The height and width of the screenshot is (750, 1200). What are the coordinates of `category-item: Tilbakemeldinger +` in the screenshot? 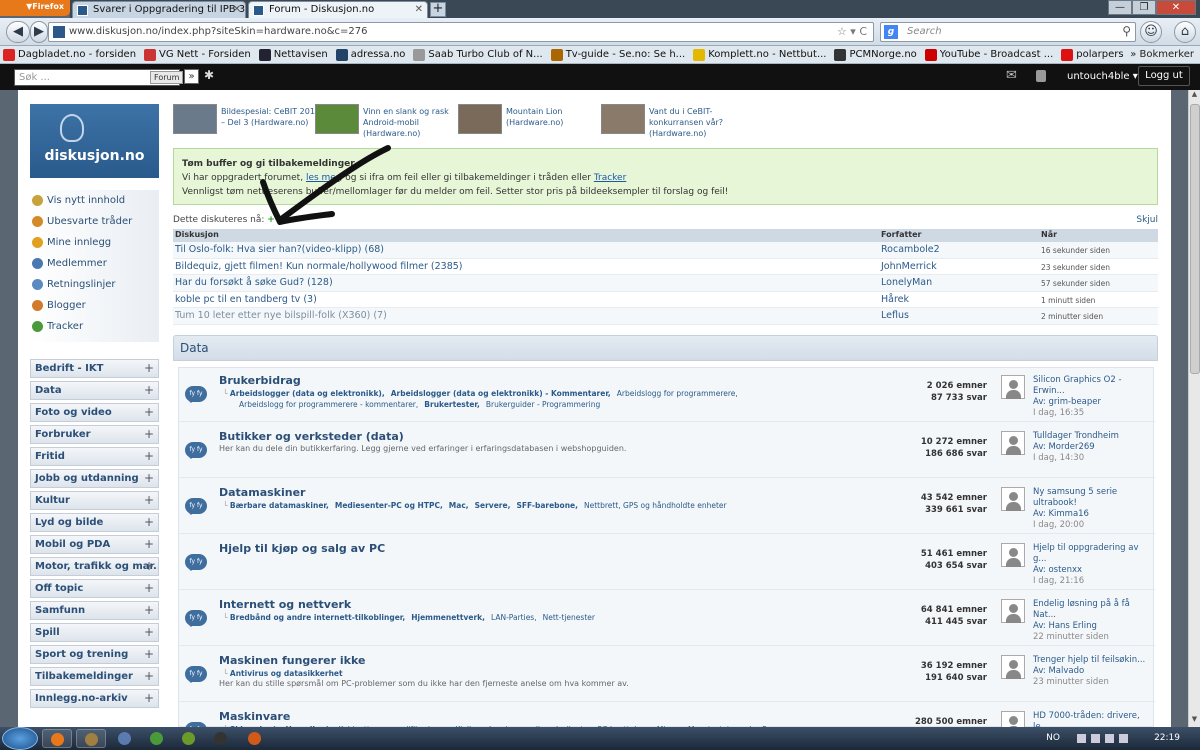 It's located at (94, 676).